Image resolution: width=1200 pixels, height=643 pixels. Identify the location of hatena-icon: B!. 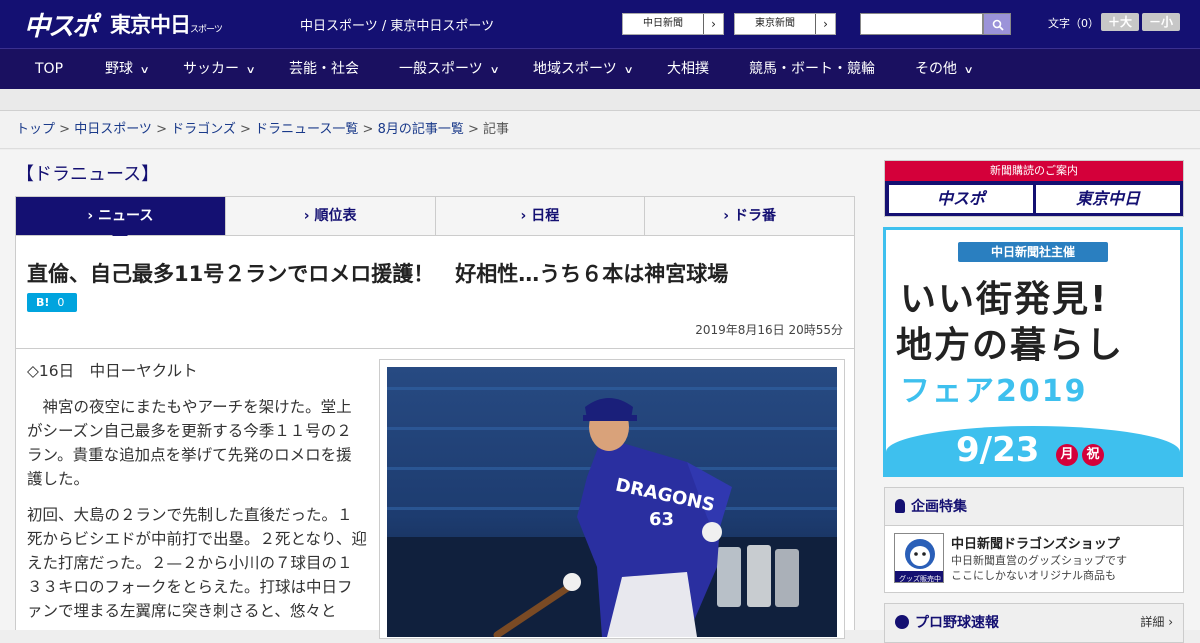
(43, 302).